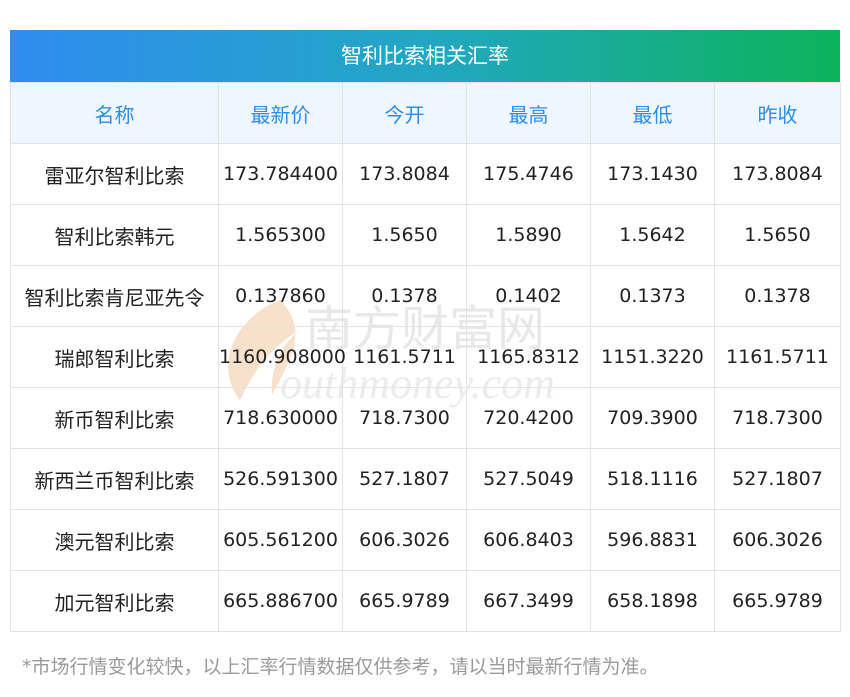 The height and width of the screenshot is (697, 850). Describe the element at coordinates (425, 56) in the screenshot. I see `panel-title: 智利比索相关汇率` at that location.